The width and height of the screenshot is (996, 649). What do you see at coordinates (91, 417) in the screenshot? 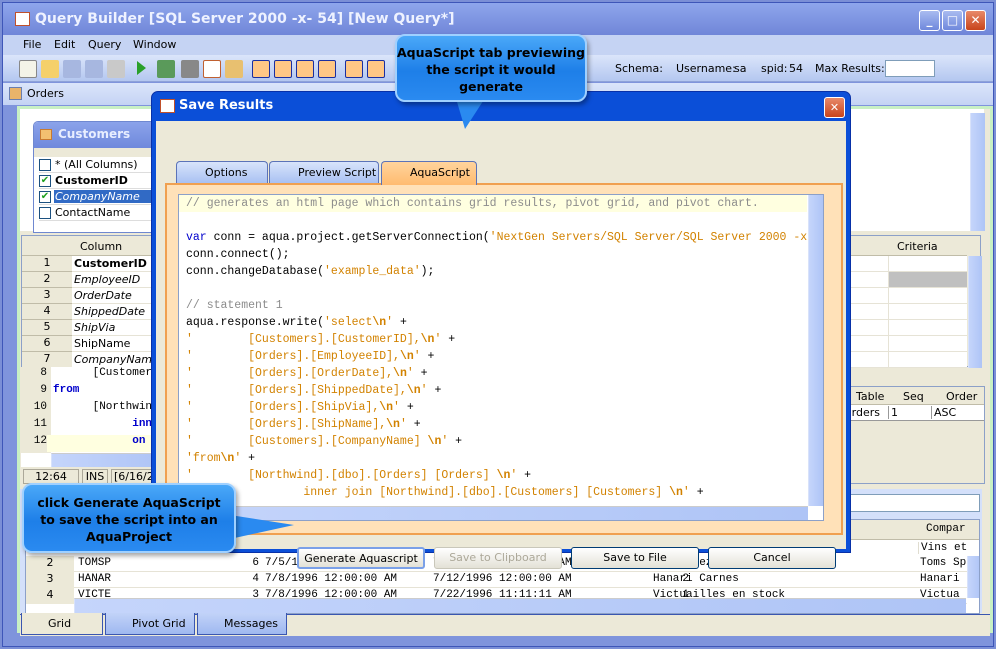
I see `sql-editor: 8 [Customer 9 from 10 [Northwin 11 inn 12 on` at bounding box center [91, 417].